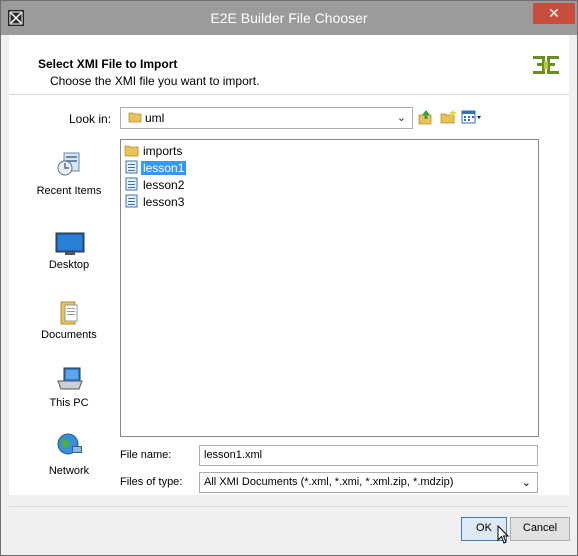 This screenshot has width=578, height=556. I want to click on desktop-icon, so click(70, 245).